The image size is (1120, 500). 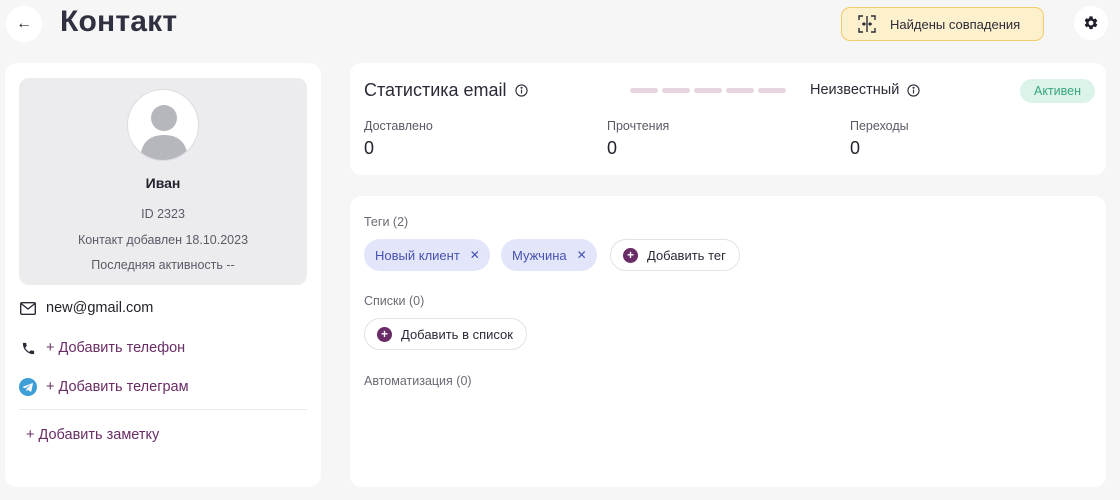 I want to click on stat-label: Прочтения, so click(x=638, y=126).